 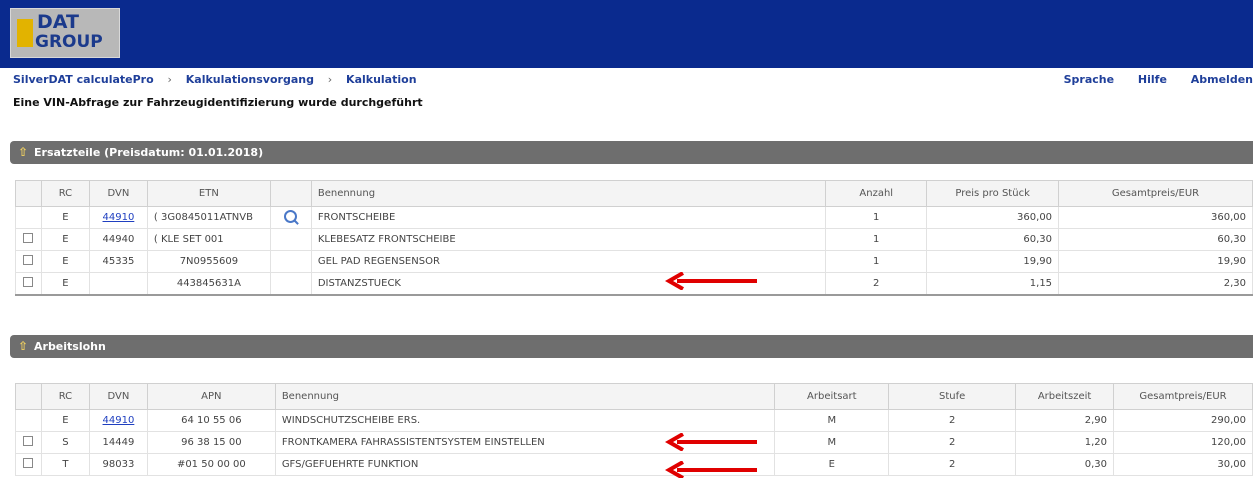 I want to click on cell-etn: 443845631A, so click(x=208, y=284).